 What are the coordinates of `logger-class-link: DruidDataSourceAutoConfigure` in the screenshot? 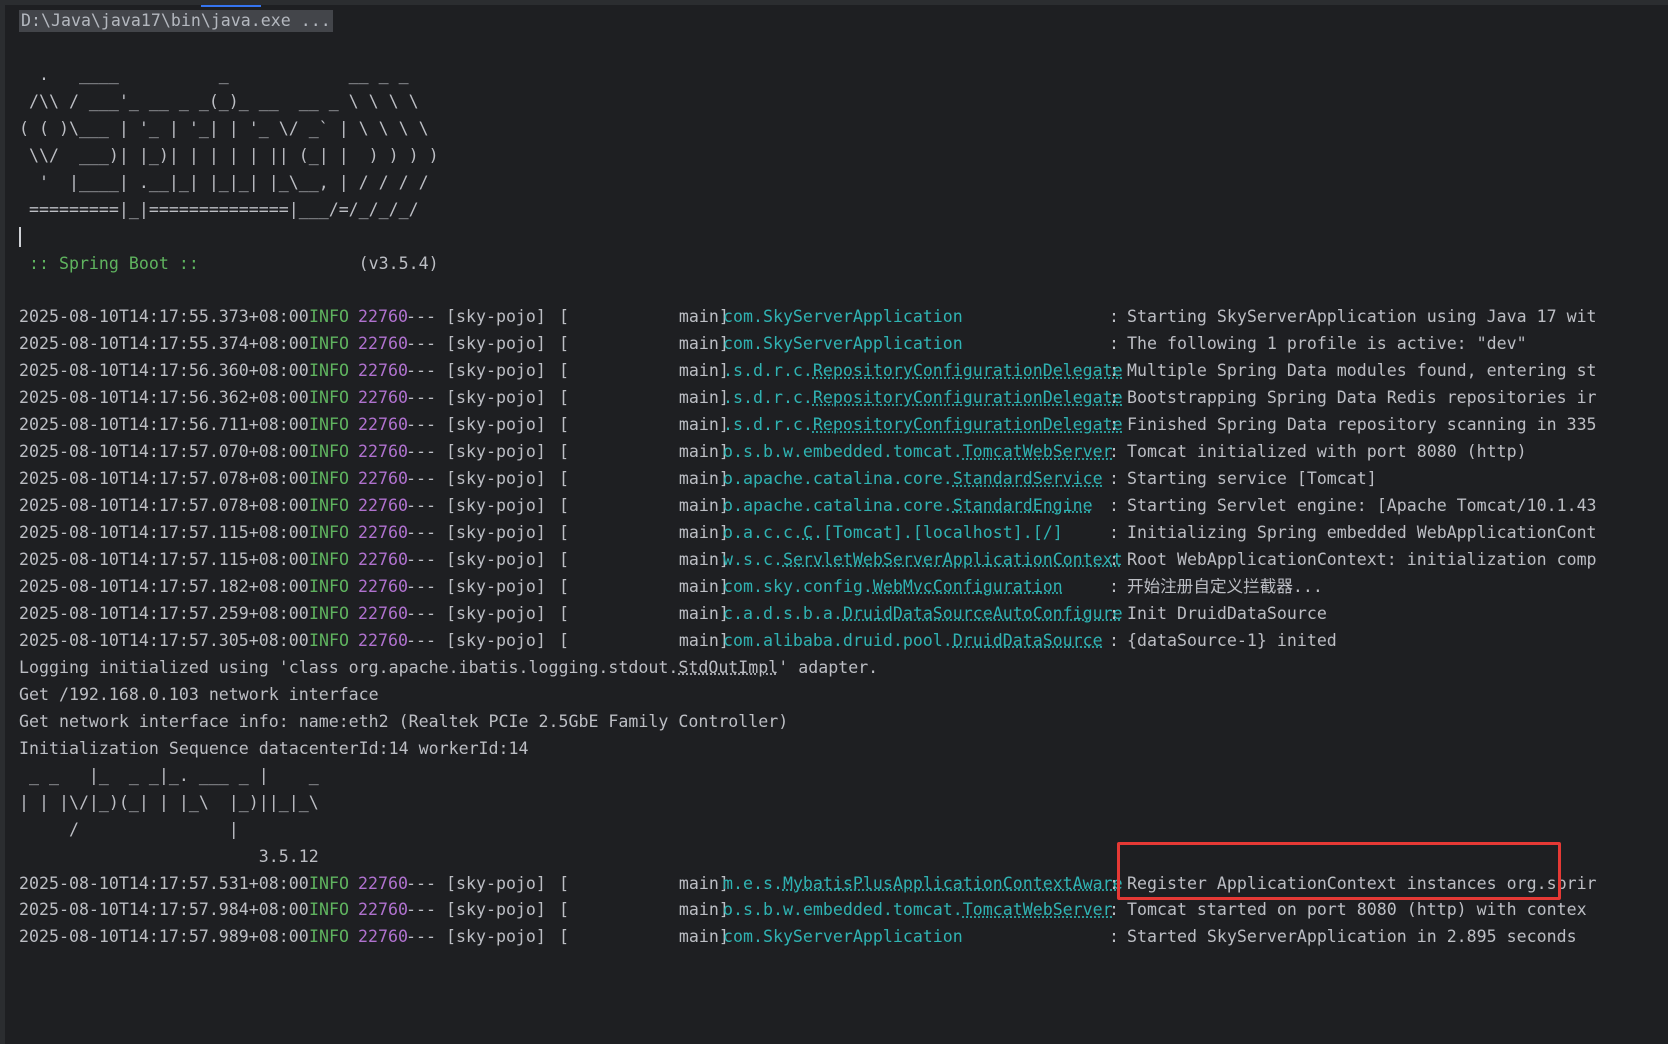 It's located at (983, 613).